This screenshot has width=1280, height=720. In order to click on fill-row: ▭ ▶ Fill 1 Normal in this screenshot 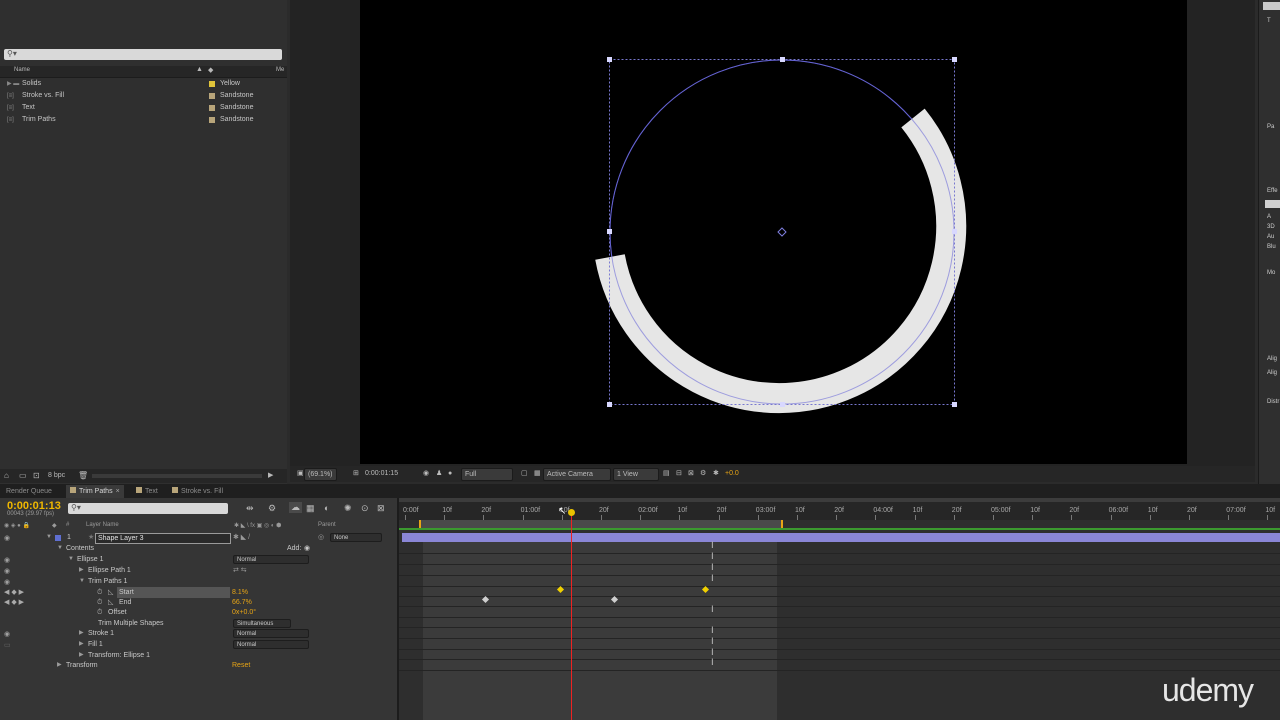, I will do `click(198, 644)`.